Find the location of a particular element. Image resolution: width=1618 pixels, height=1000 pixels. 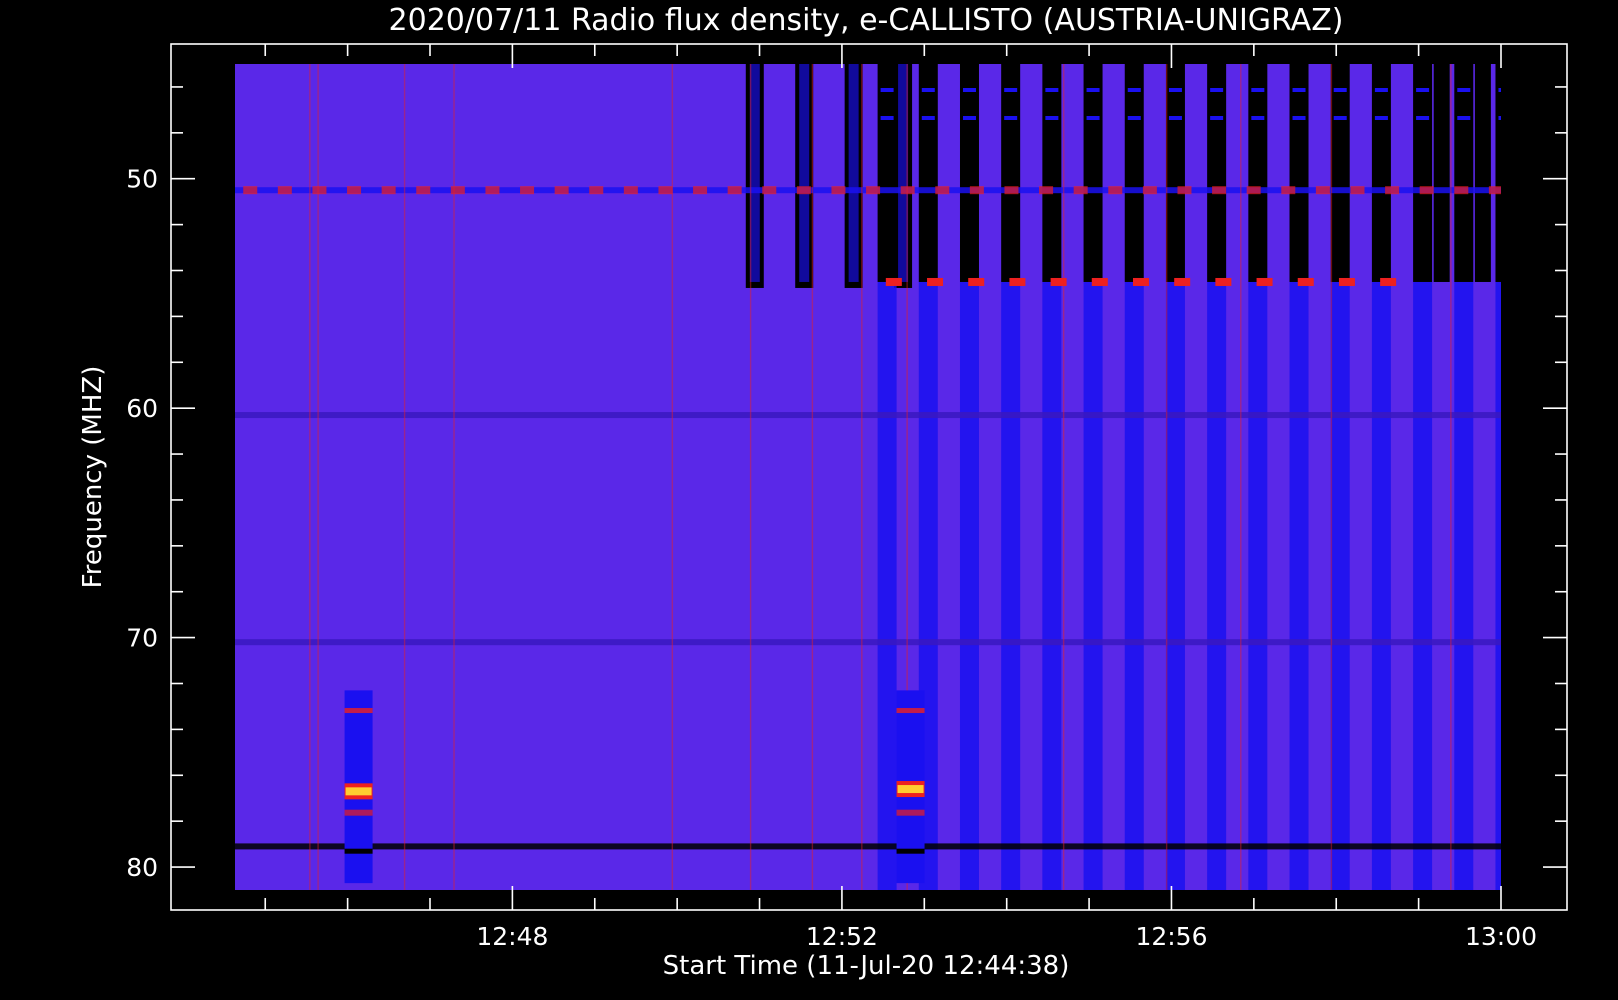

y-tick-label: 60 is located at coordinates (142, 408).